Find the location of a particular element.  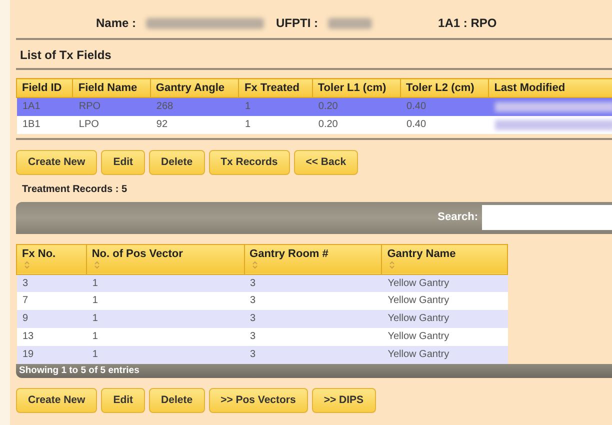

table-cell: 1A1 is located at coordinates (44, 107).